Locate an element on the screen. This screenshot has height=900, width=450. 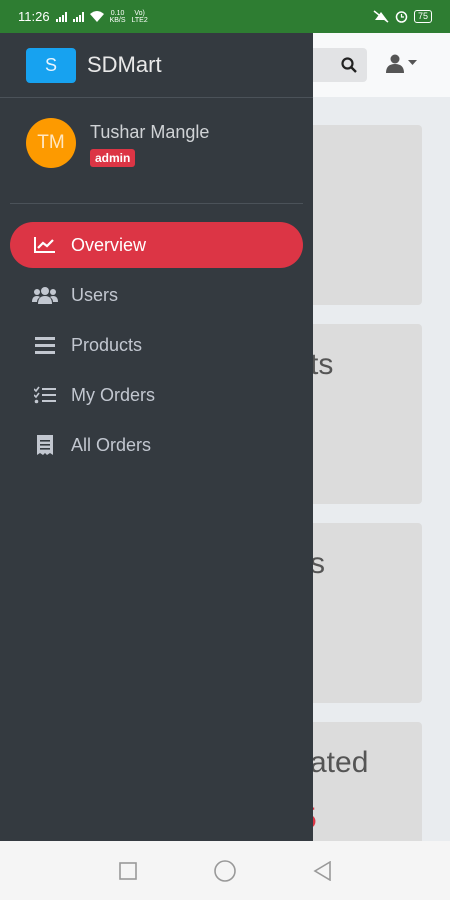
back-icon is located at coordinates (322, 870).